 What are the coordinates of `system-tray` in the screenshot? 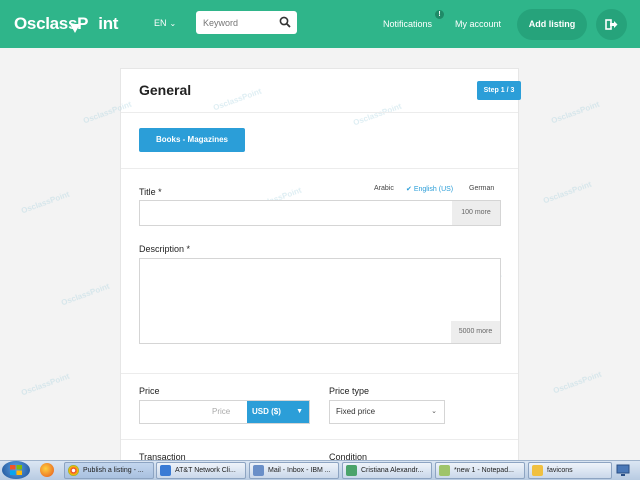 It's located at (626, 470).